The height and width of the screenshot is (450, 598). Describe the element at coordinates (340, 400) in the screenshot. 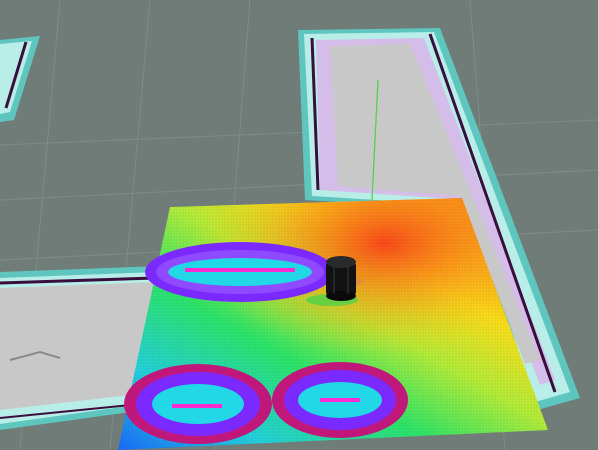

I see `costmap-obstacle-bottom-right` at that location.